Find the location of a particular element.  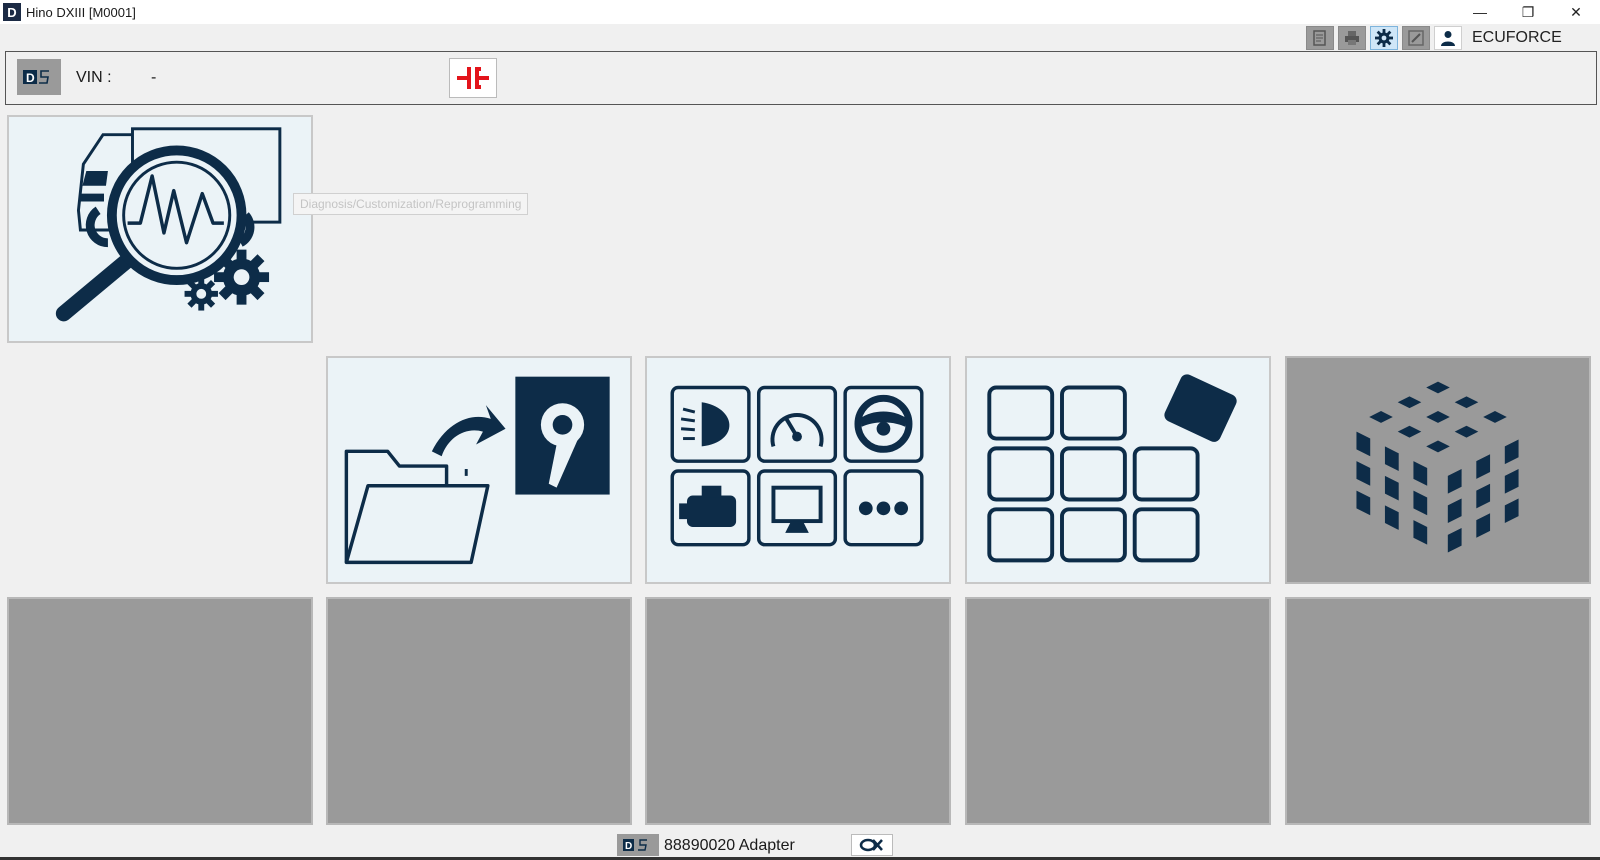

vin-value: - is located at coordinates (154, 77).